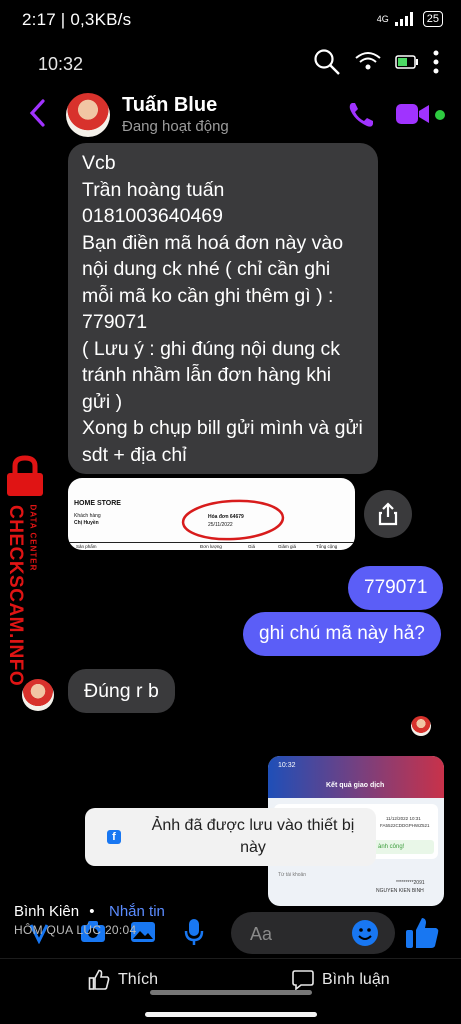 Image resolution: width=461 pixels, height=1024 pixels. I want to click on transaction-title: Kết quả giao dịch, so click(355, 785).